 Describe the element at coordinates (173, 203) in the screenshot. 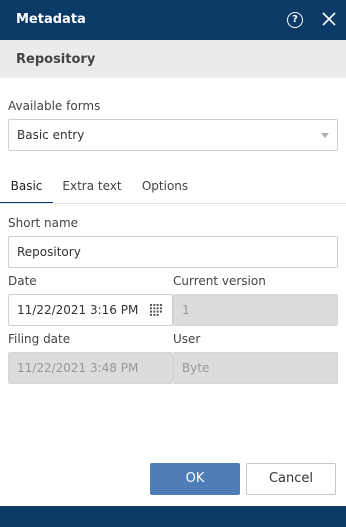

I see `tabs-divider` at that location.